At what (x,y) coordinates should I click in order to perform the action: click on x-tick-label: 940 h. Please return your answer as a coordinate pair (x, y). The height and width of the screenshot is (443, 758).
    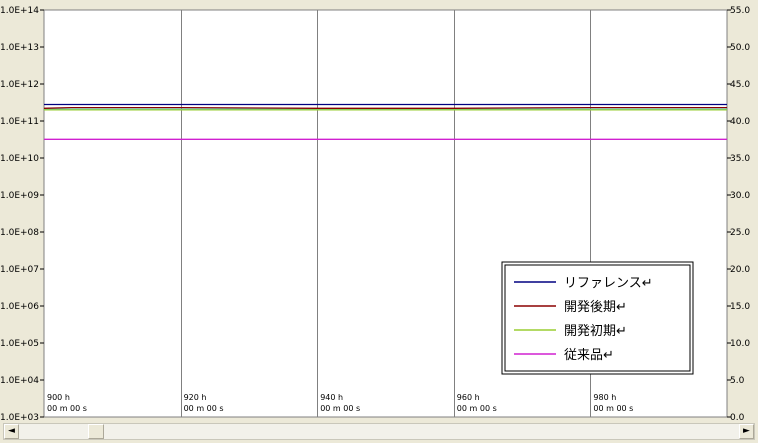
    Looking at the image, I should click on (331, 397).